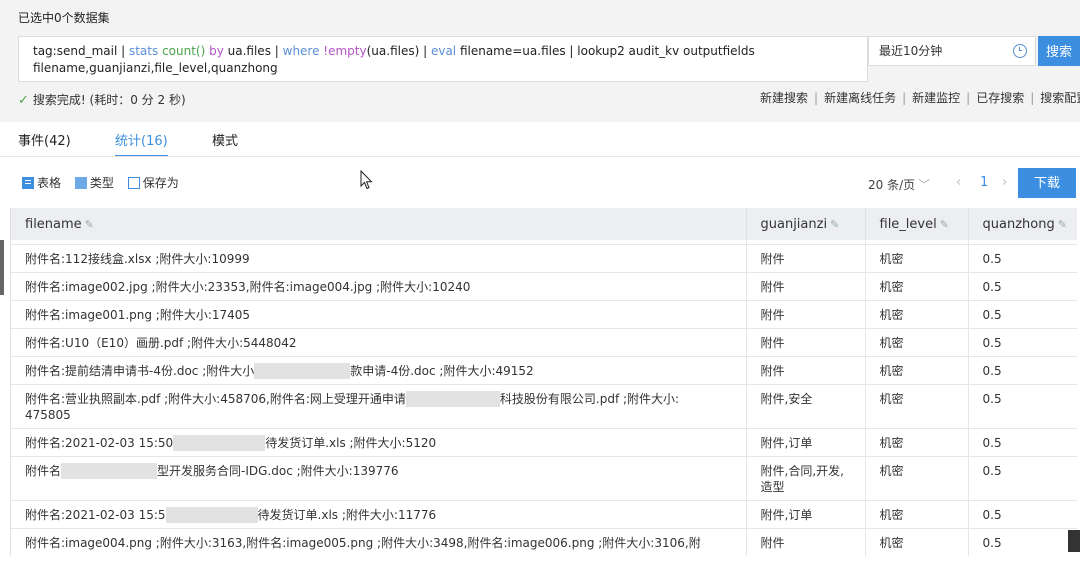  I want to click on corner-widget-icon, so click(1074, 541).